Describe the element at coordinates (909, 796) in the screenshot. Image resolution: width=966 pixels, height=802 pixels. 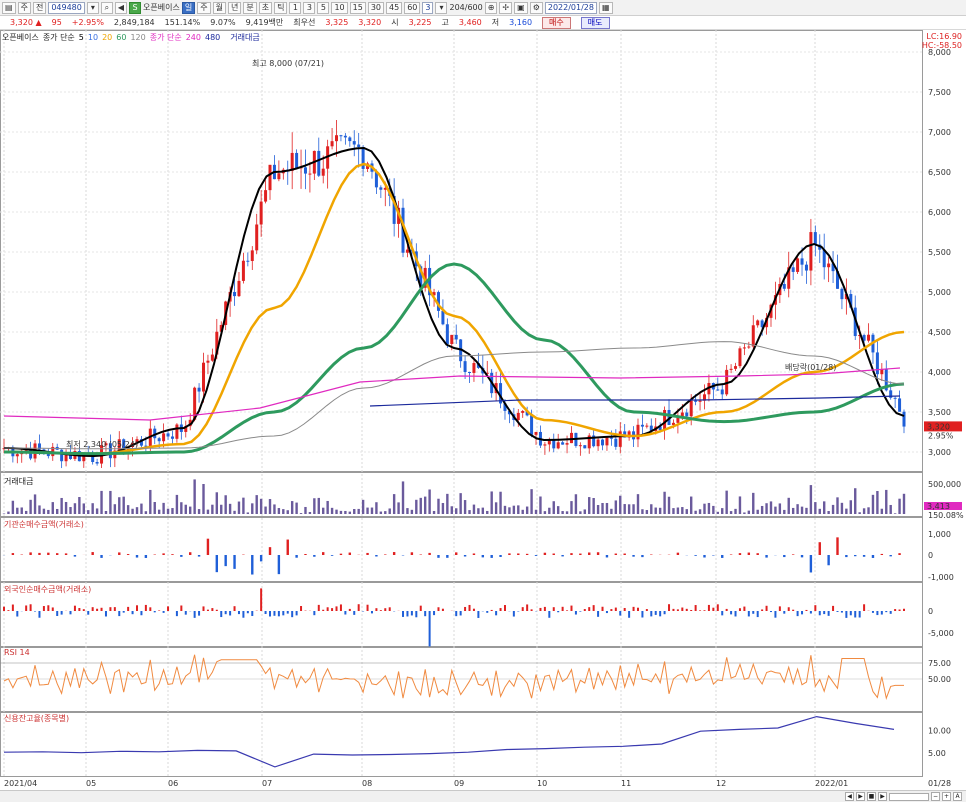
I see `scroll-track` at that location.